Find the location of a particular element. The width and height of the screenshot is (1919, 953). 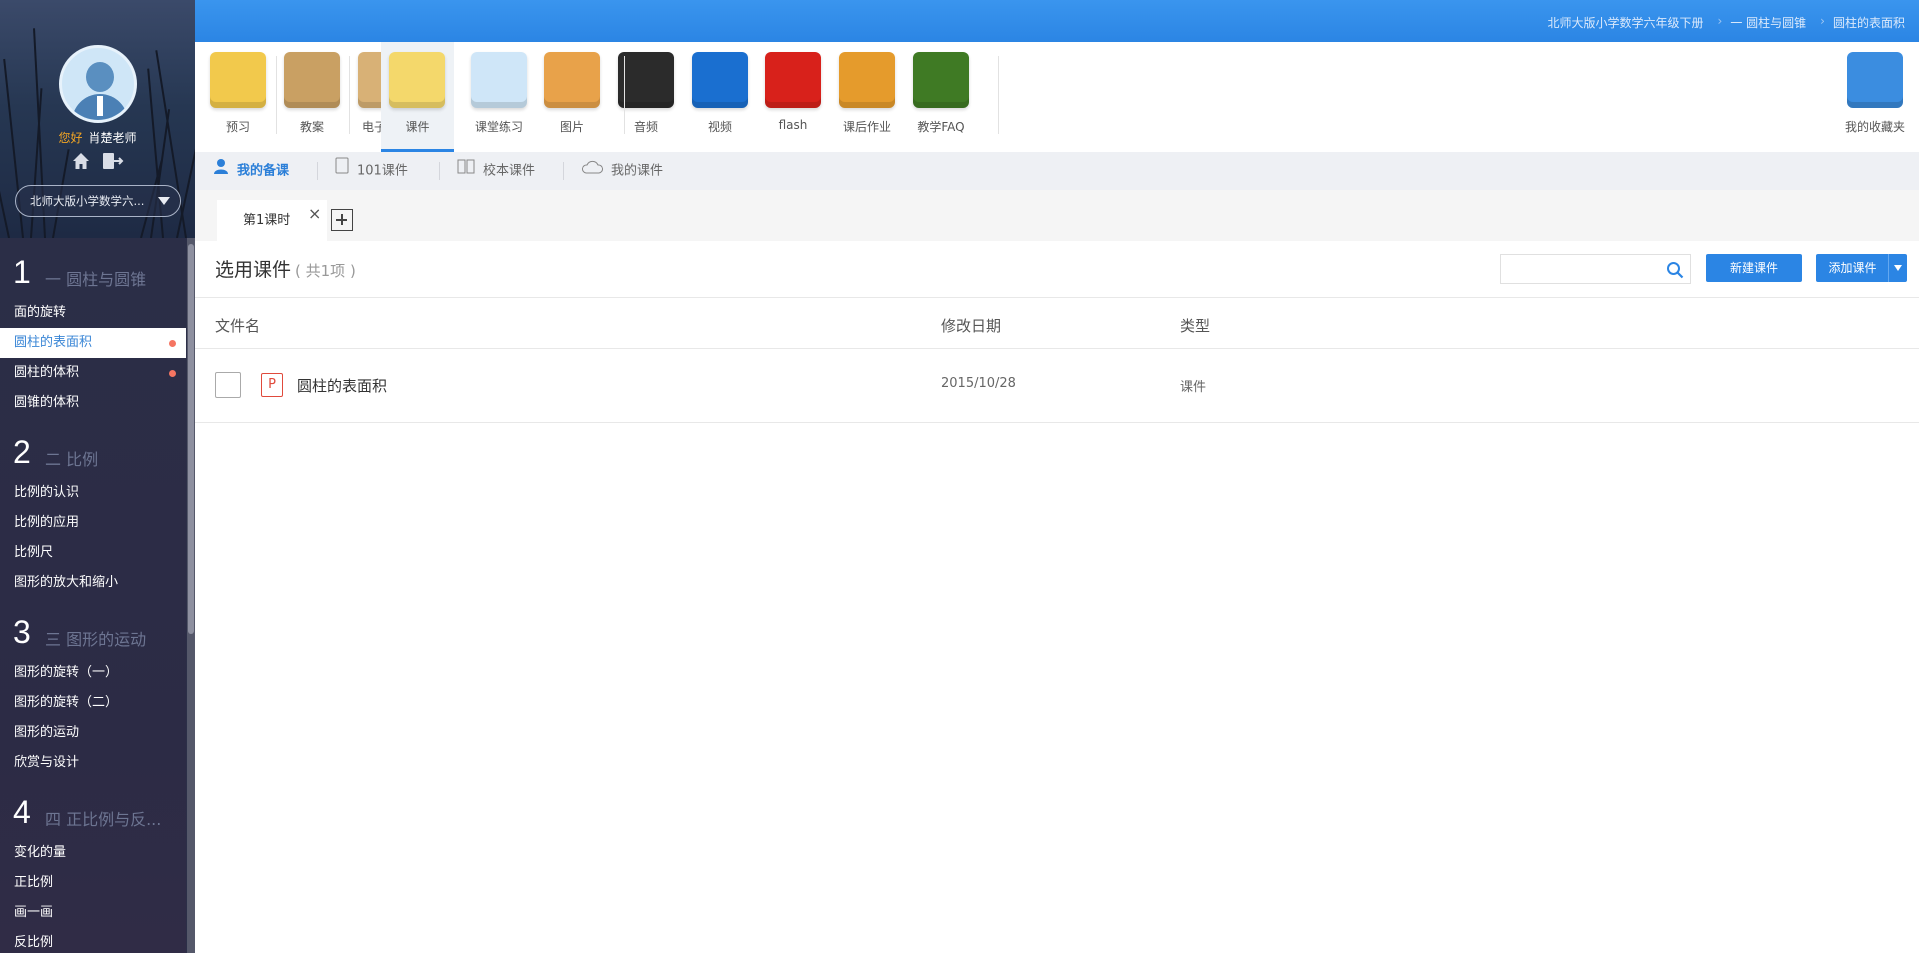

sidebar-lesson-item: 比例的认识 is located at coordinates (93, 493).